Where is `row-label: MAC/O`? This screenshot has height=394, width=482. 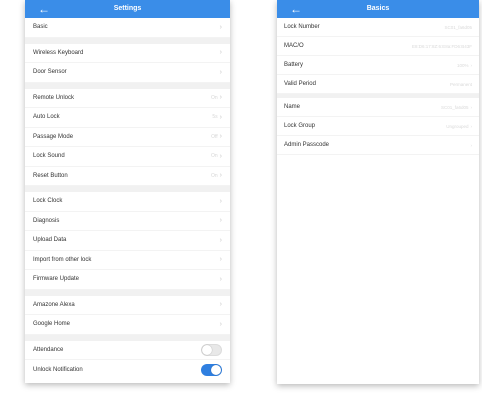
row-label: MAC/O is located at coordinates (294, 46).